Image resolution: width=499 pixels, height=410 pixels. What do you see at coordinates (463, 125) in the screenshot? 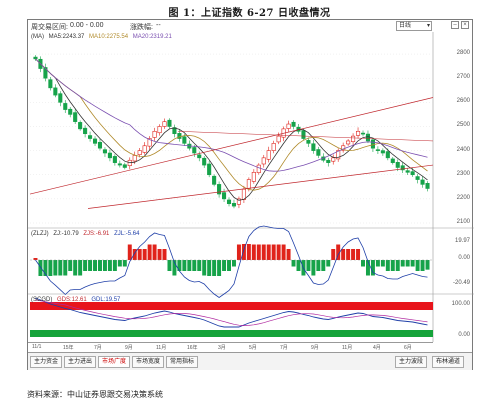
I see `y-tick-label: 2500` at bounding box center [463, 125].